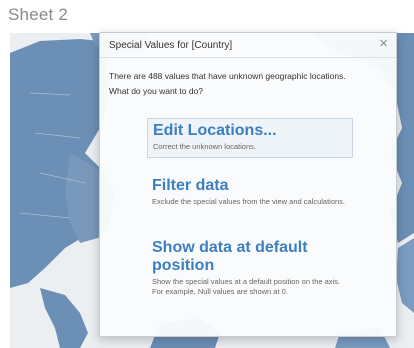 The height and width of the screenshot is (348, 414). Describe the element at coordinates (204, 146) in the screenshot. I see `edit-locations-description: Correct the unknown locations.` at that location.